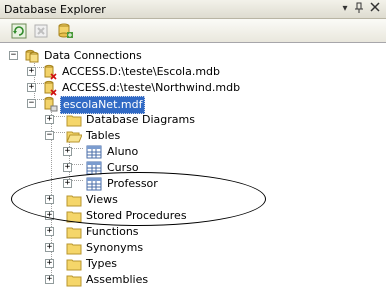  What do you see at coordinates (193, 136) in the screenshot?
I see `tree-item-folder: − Tables` at bounding box center [193, 136].